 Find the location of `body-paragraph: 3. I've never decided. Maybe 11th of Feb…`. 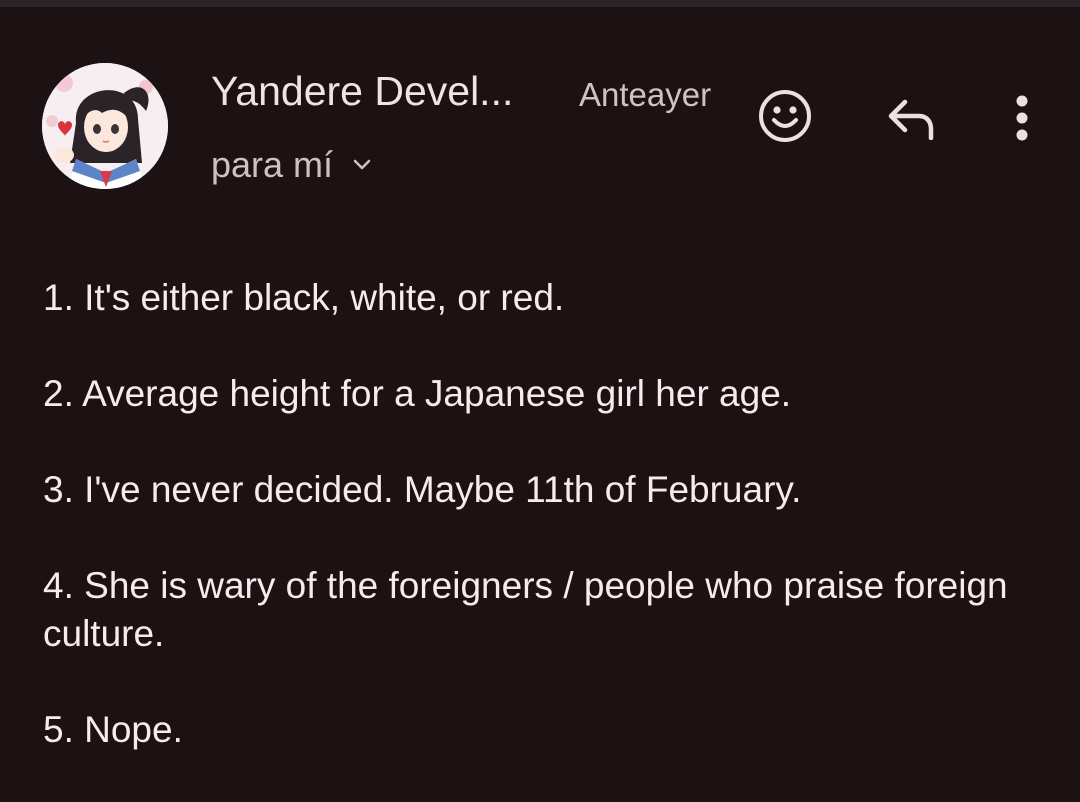

body-paragraph: 3. I've never decided. Maybe 11th of Feb… is located at coordinates (422, 489).